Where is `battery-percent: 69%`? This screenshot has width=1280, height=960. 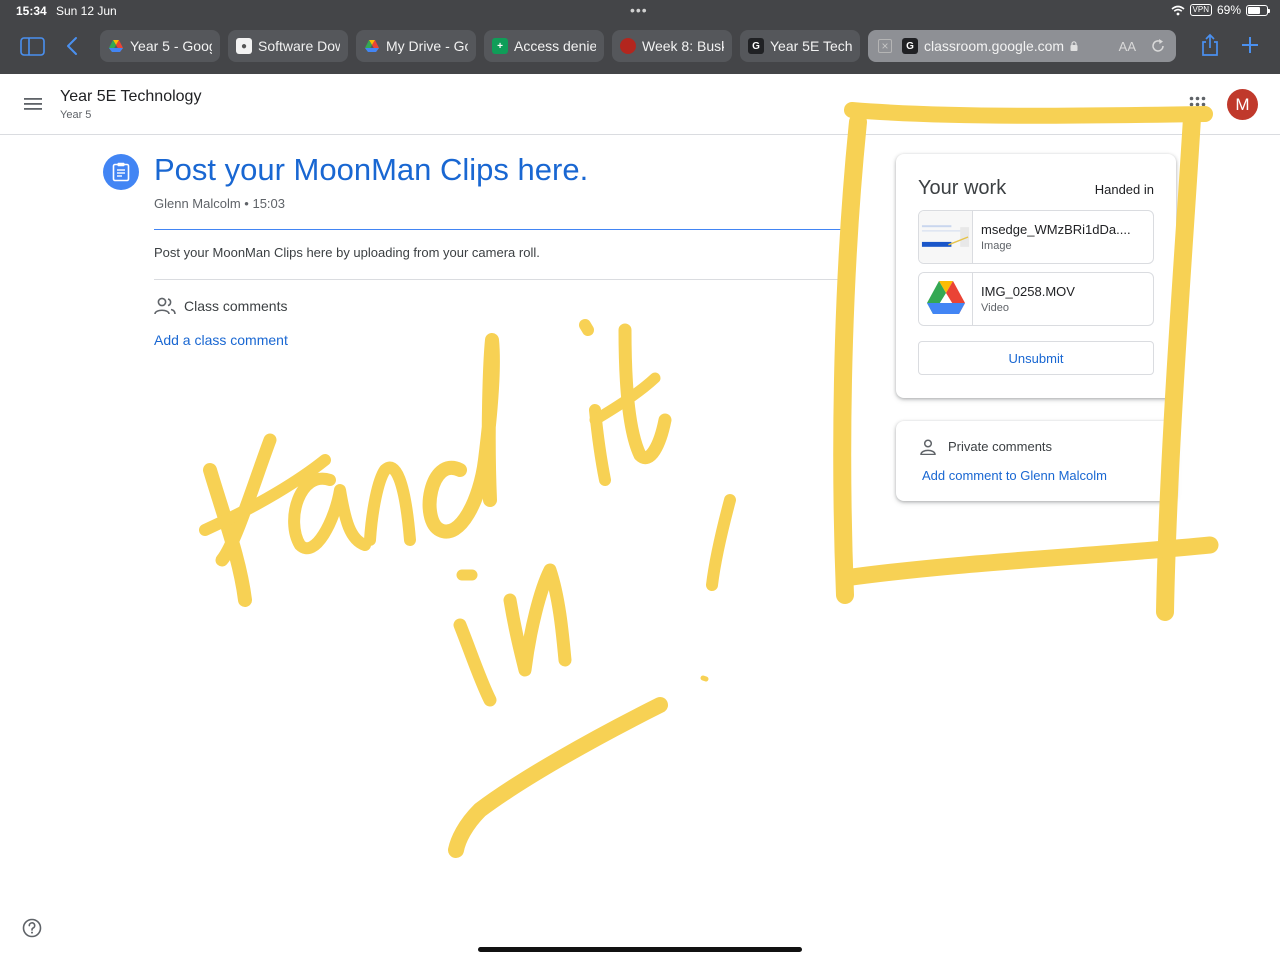 battery-percent: 69% is located at coordinates (1228, 10).